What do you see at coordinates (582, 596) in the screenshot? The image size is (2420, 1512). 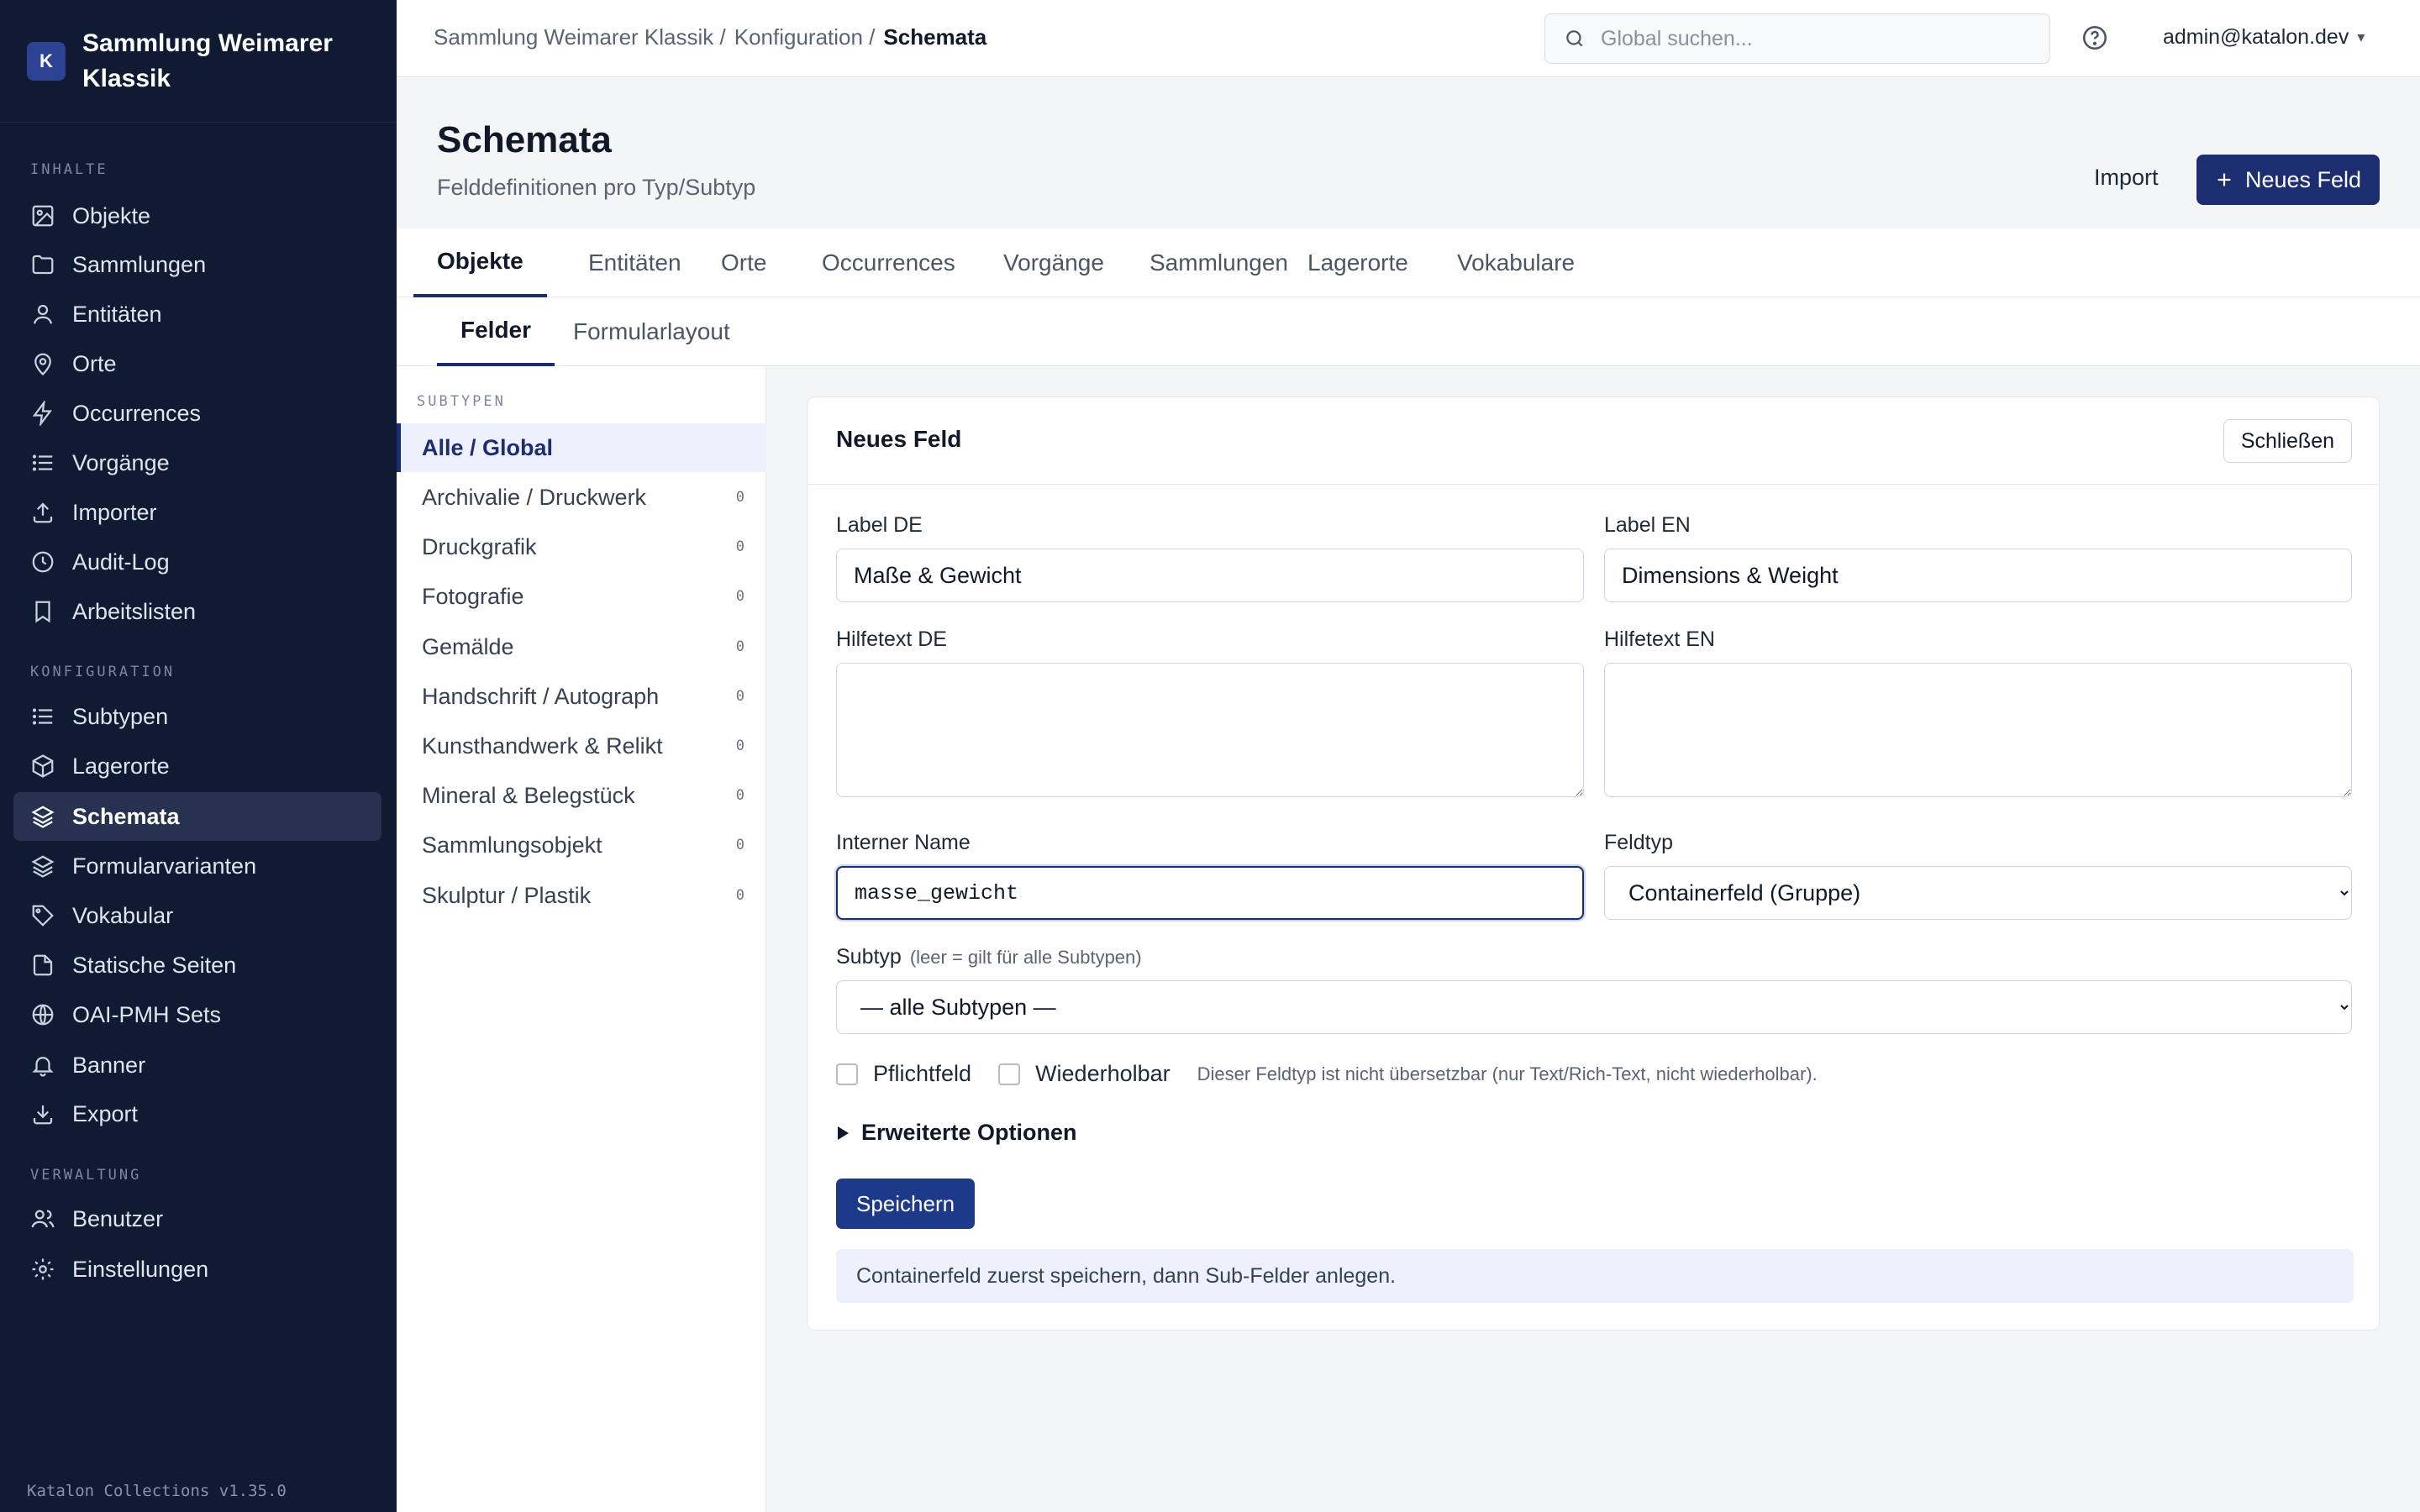 I see `subtype-item: Fotografie 0` at bounding box center [582, 596].